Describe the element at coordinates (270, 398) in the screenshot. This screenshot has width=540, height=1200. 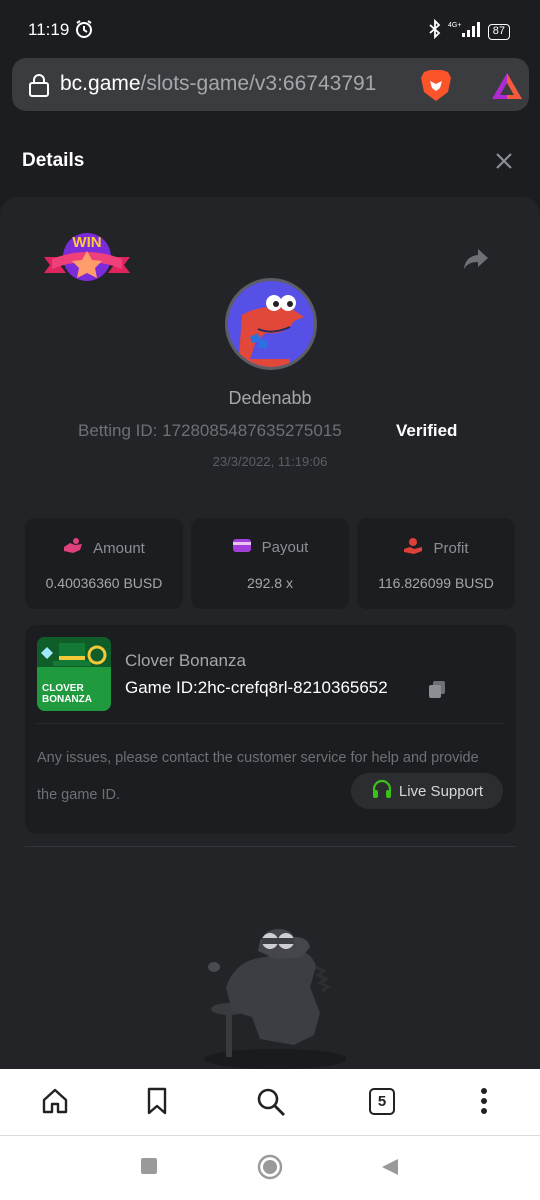
I see `username: Dedenabb` at that location.